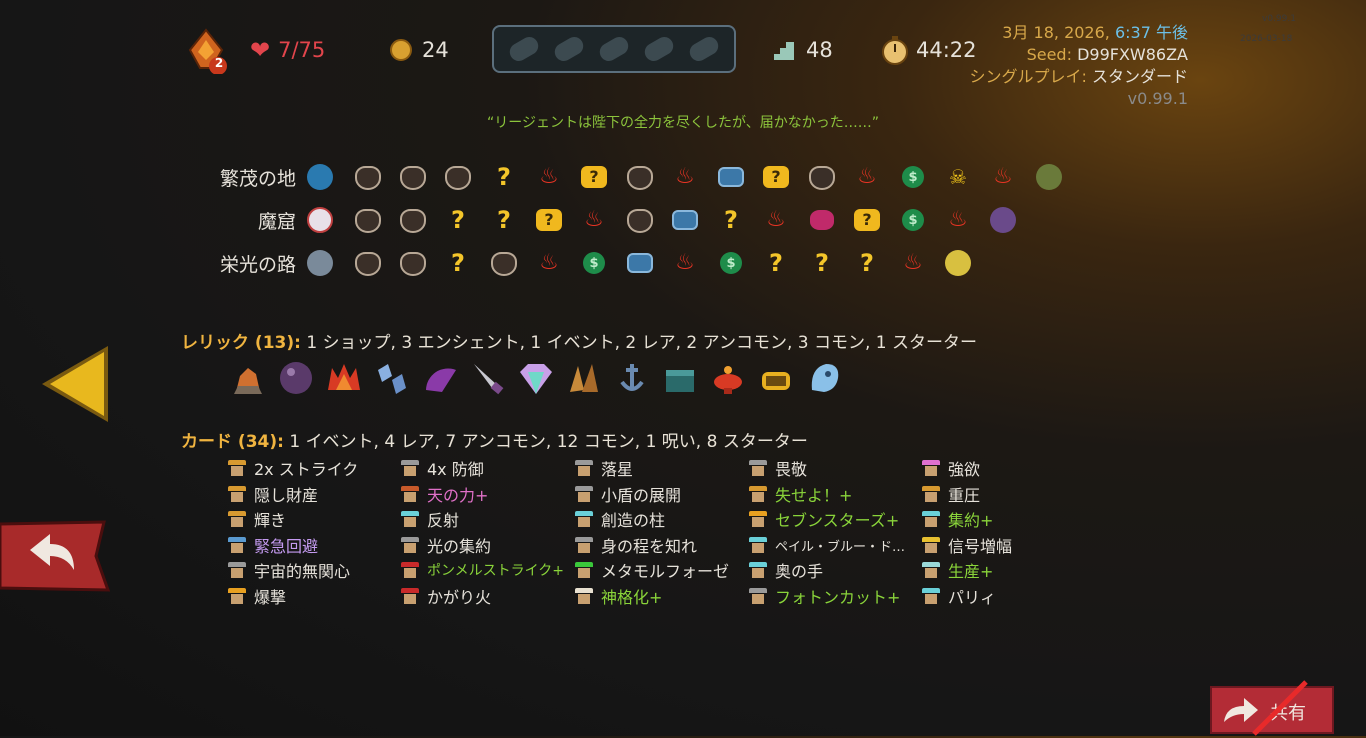  I want to click on card-entry: 小盾の展開, so click(628, 494).